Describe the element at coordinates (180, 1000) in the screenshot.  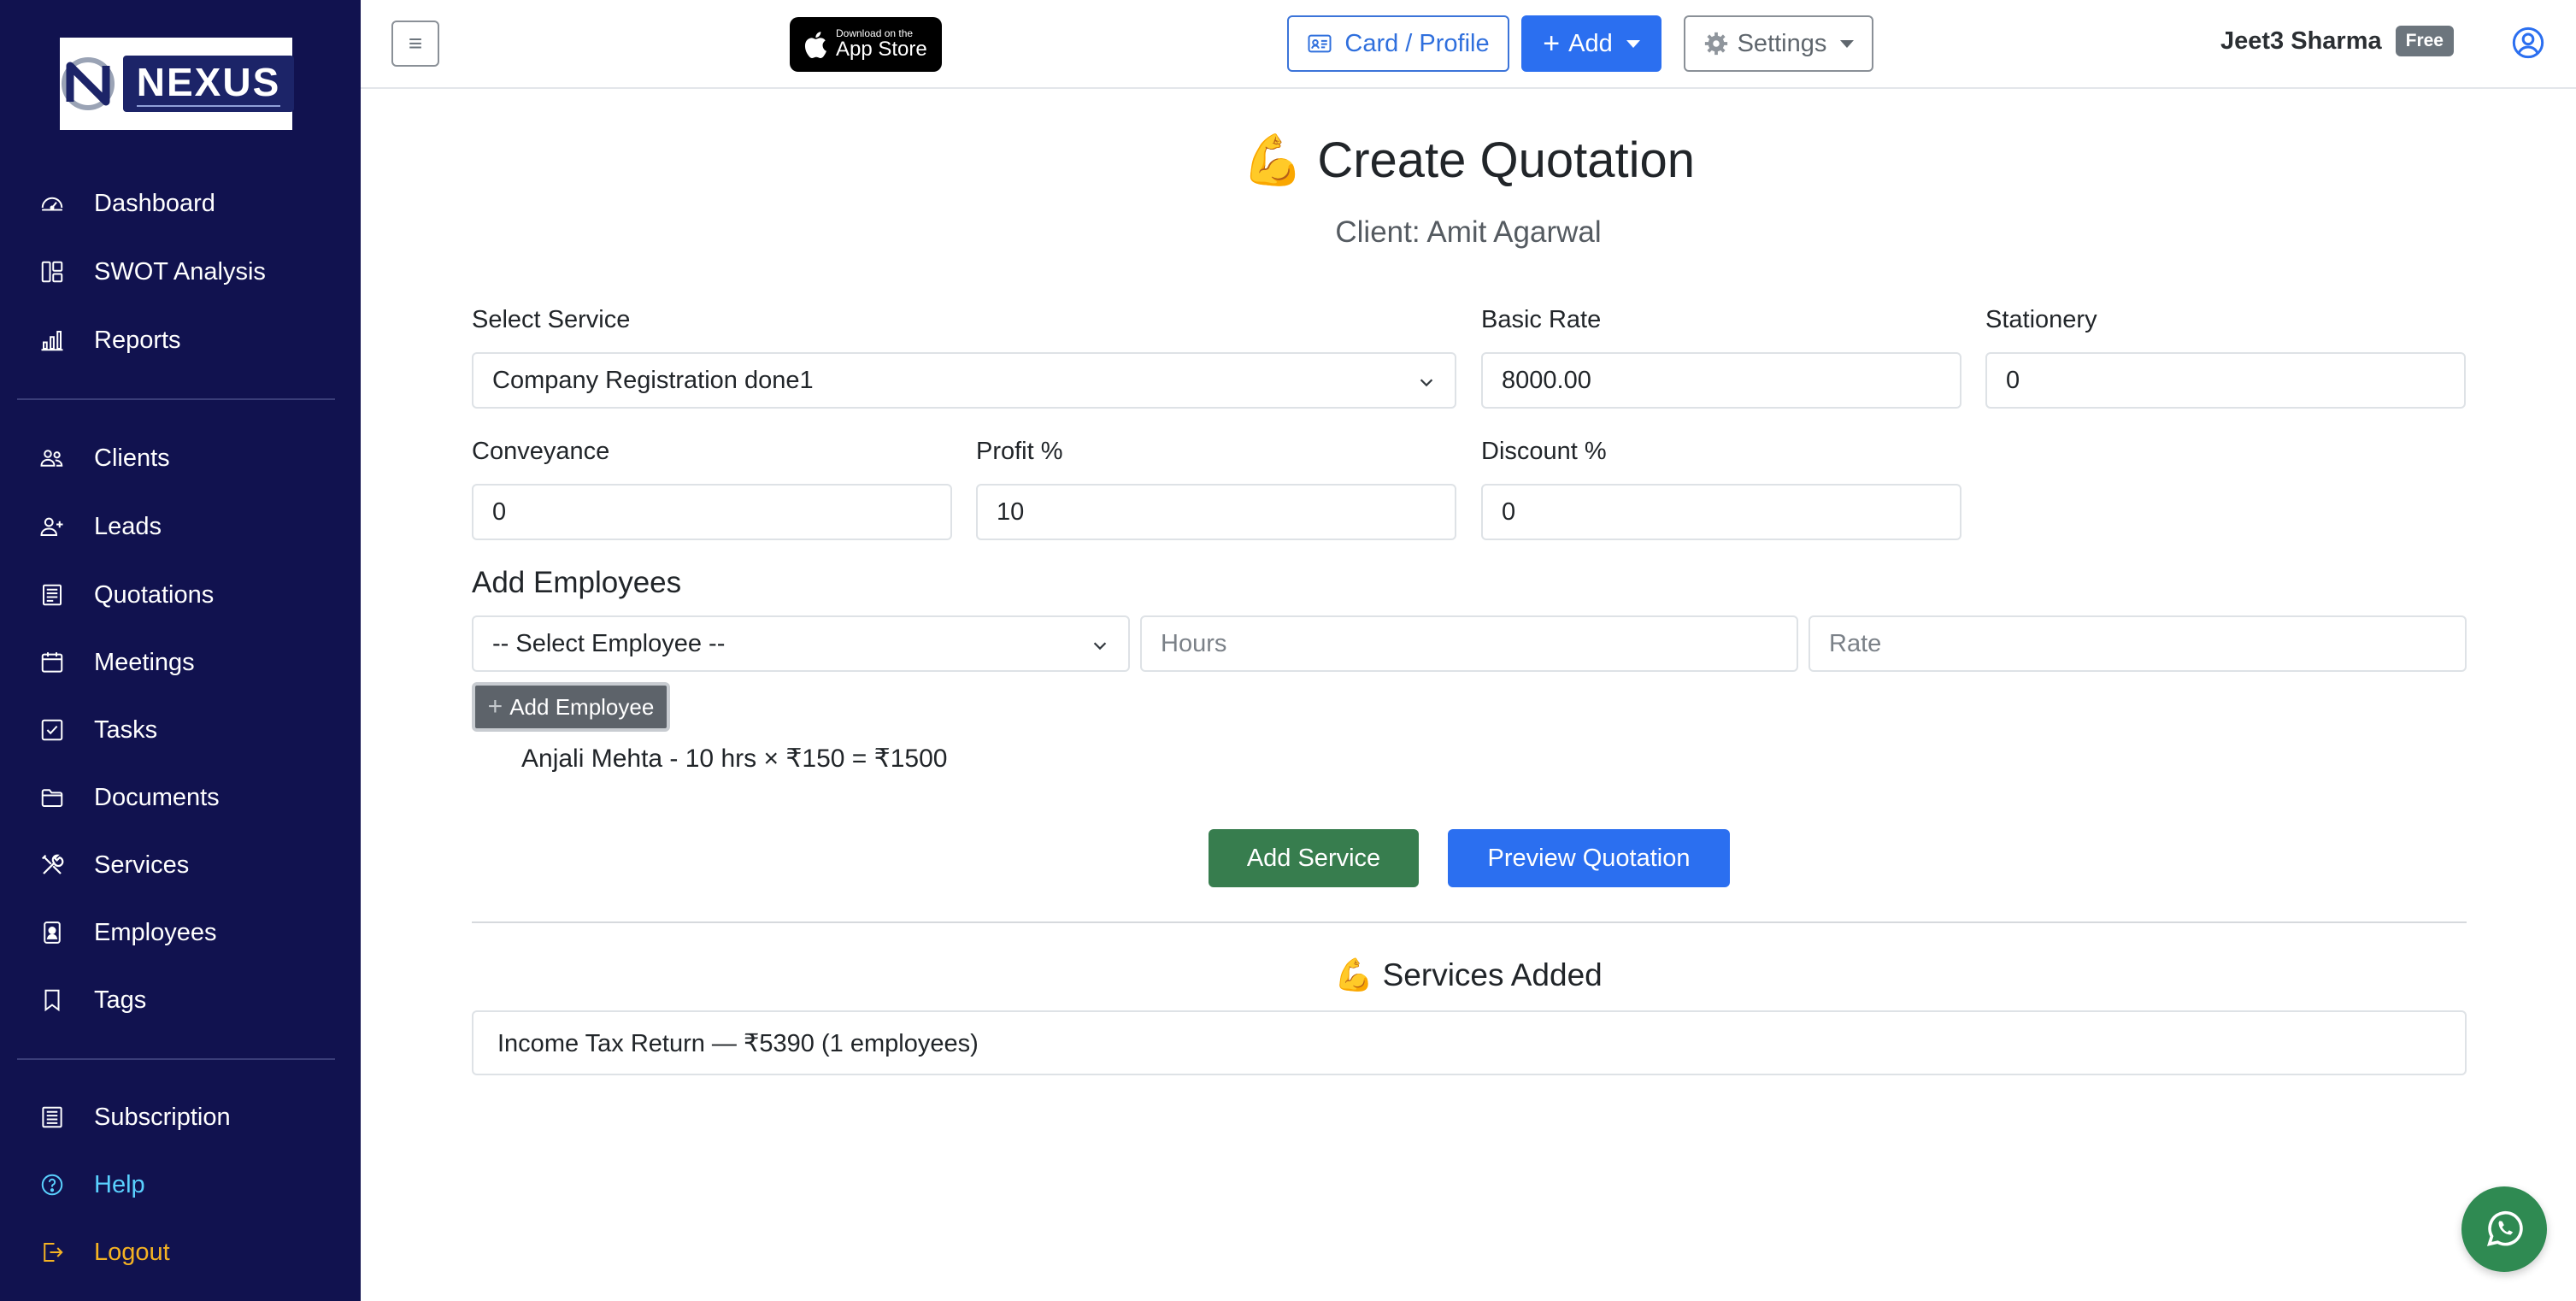
I see `sidebar-item-tags: Tags` at that location.